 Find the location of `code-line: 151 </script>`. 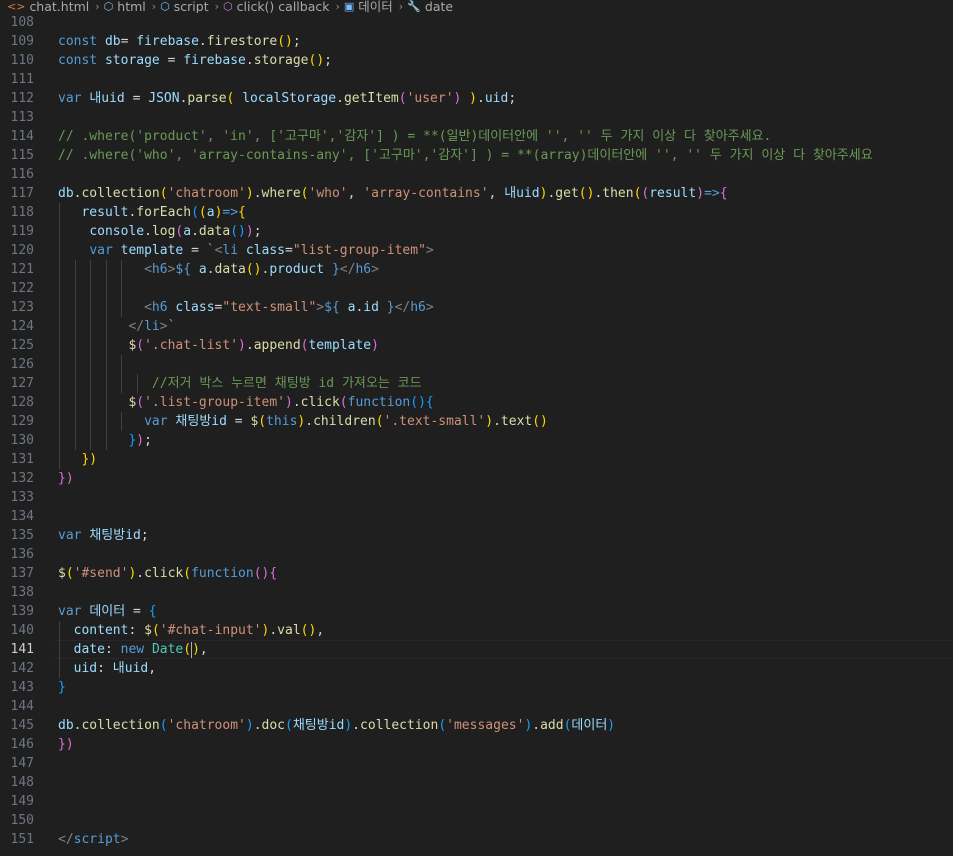

code-line: 151 </script> is located at coordinates (476, 839).